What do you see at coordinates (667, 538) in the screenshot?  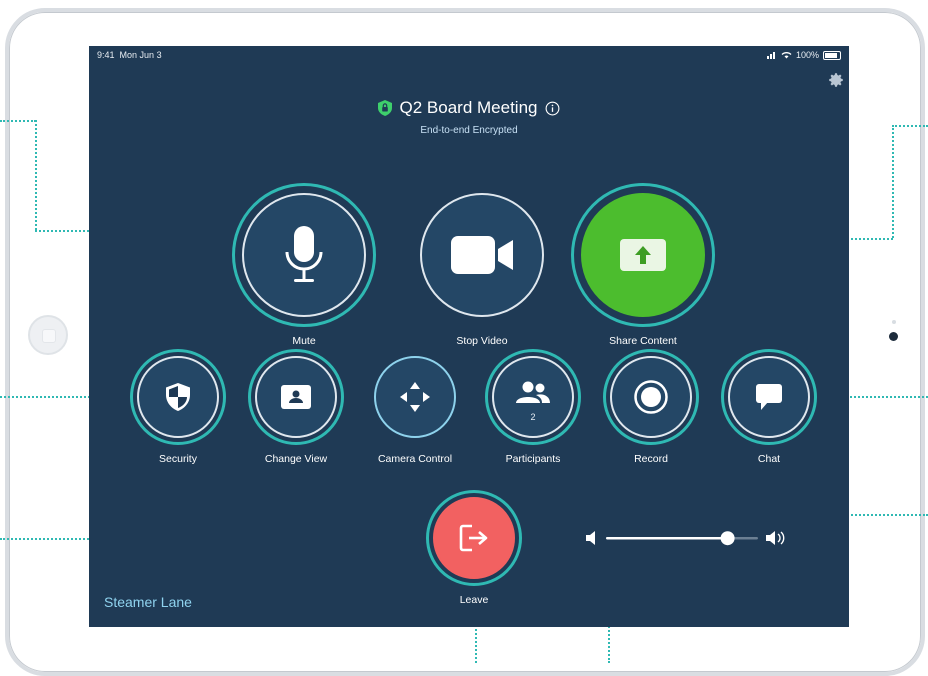 I see `volume-fill` at bounding box center [667, 538].